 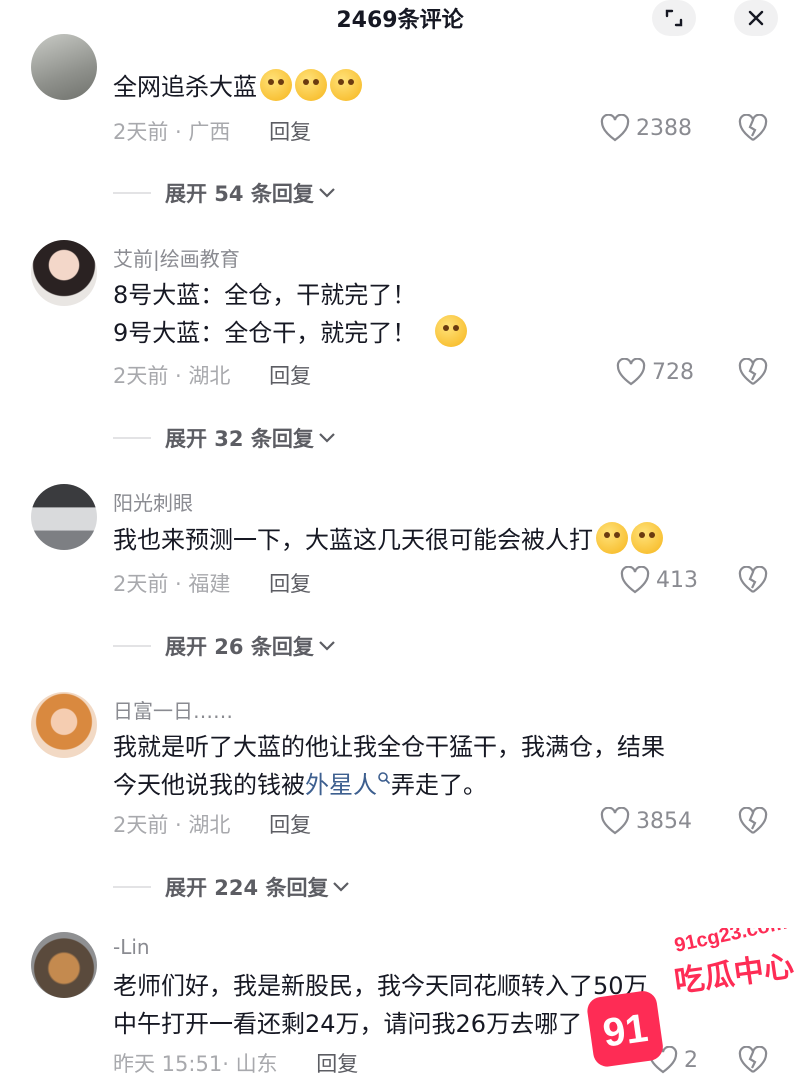 I want to click on close-button, so click(x=756, y=18).